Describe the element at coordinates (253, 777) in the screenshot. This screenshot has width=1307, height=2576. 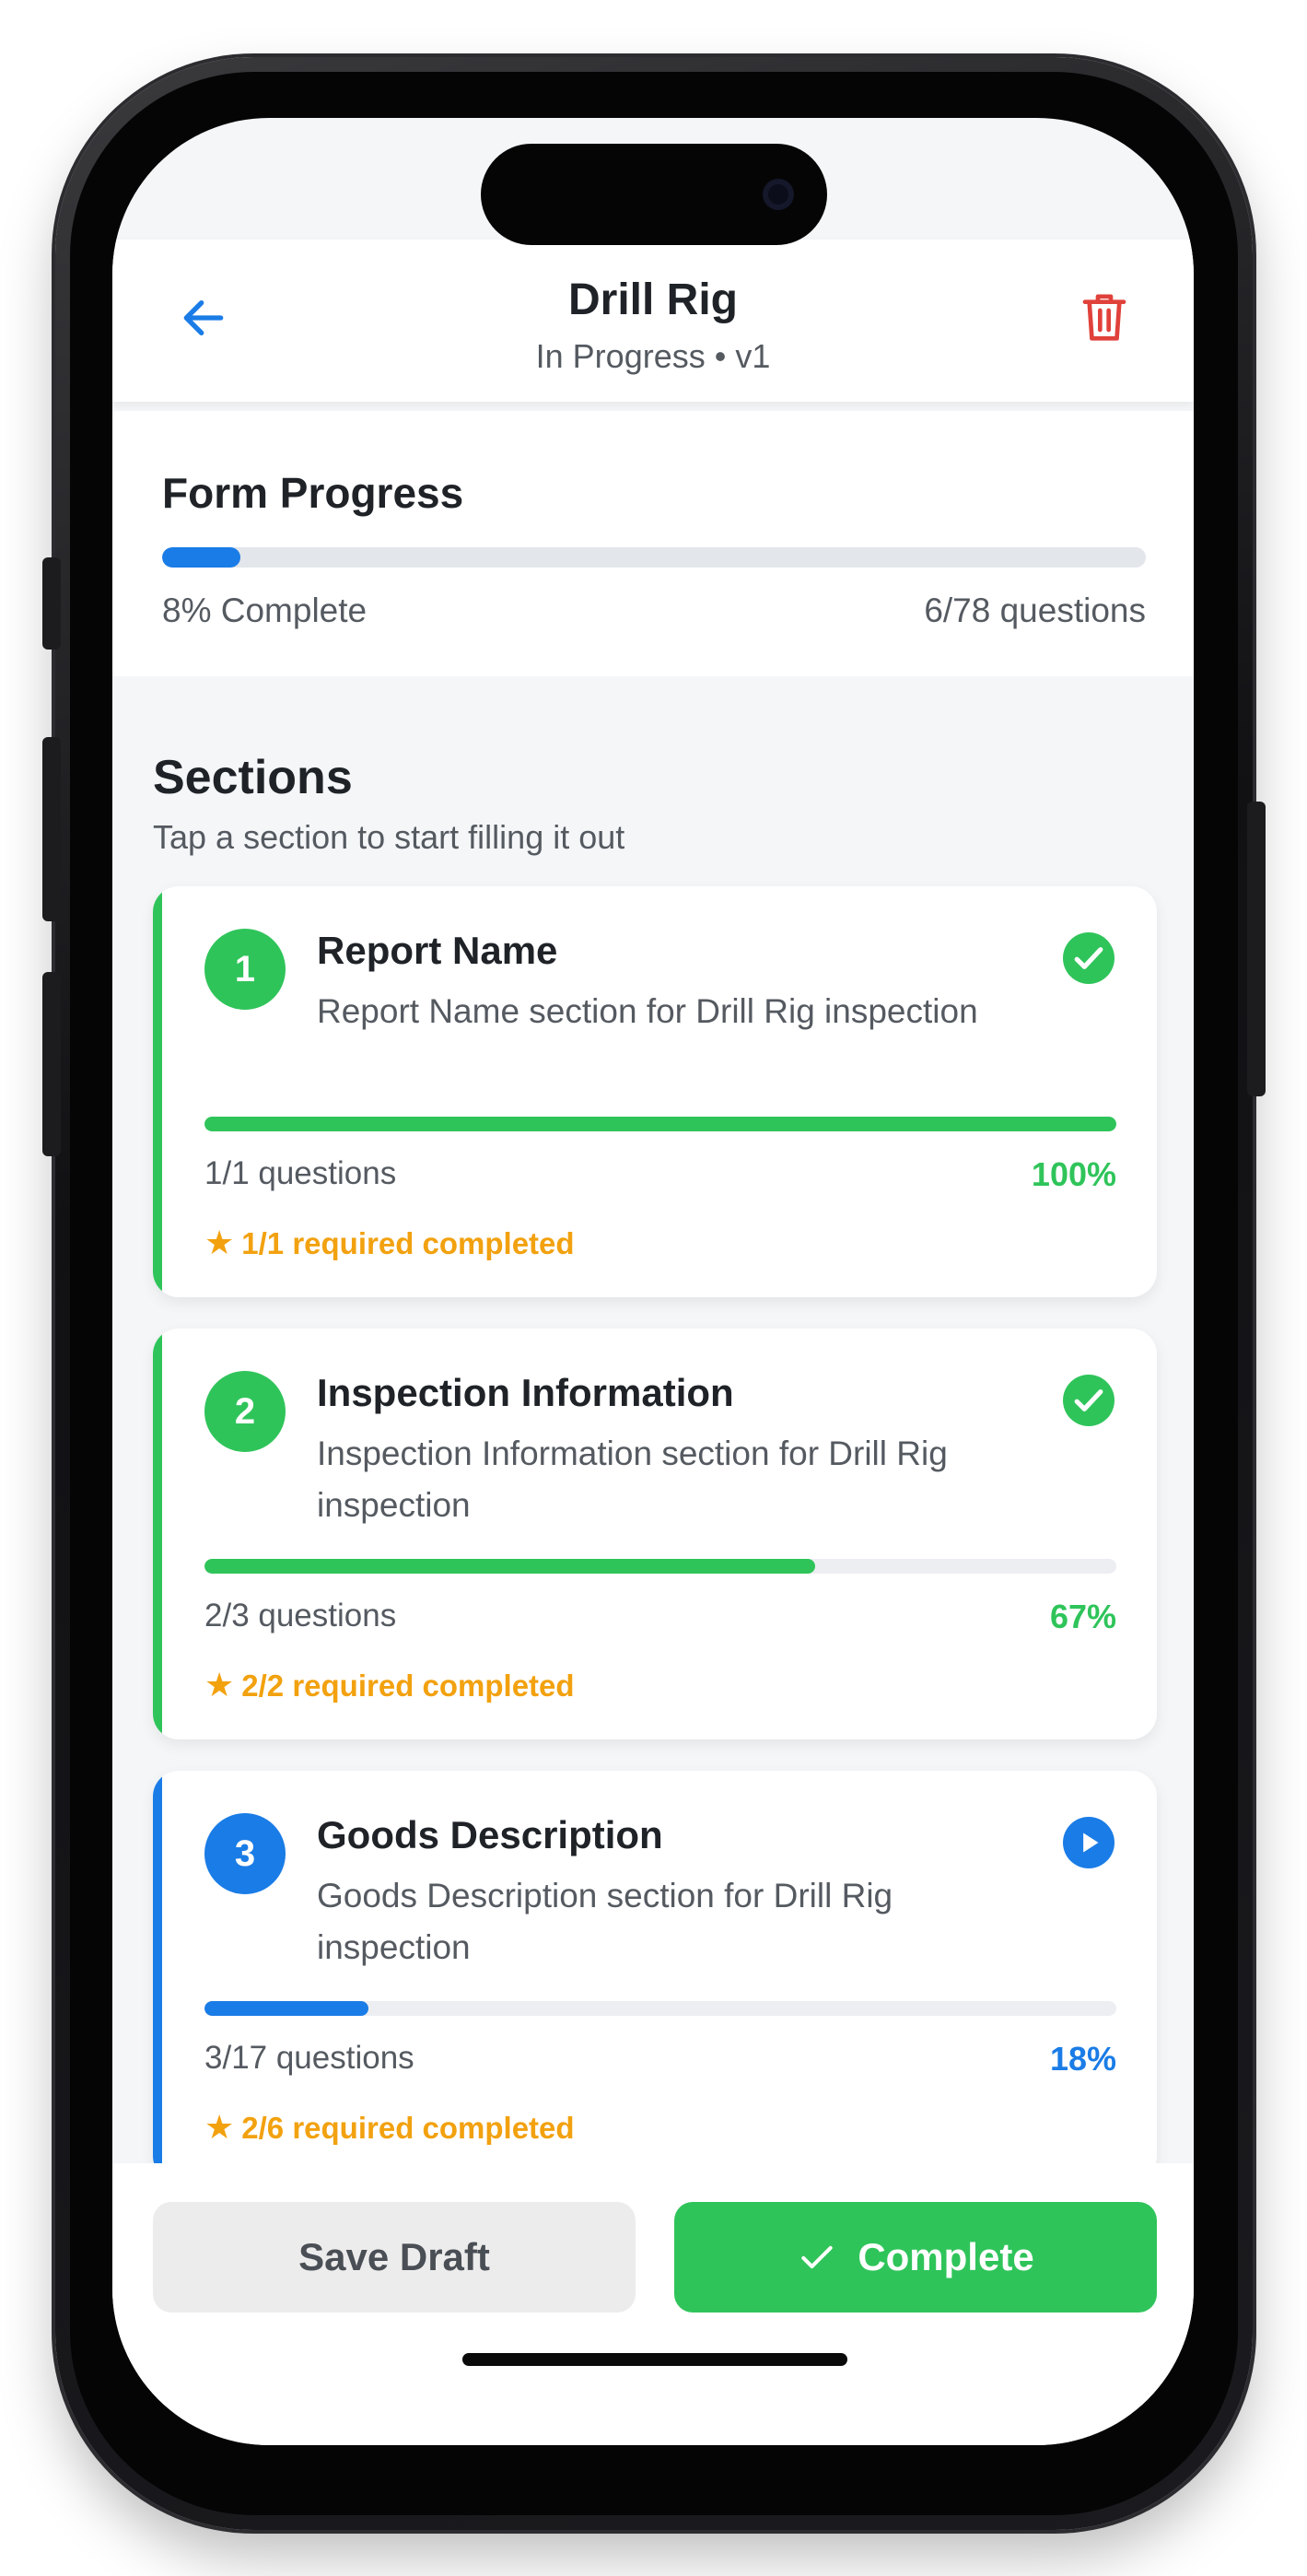
I see `sections-title: Sections` at that location.